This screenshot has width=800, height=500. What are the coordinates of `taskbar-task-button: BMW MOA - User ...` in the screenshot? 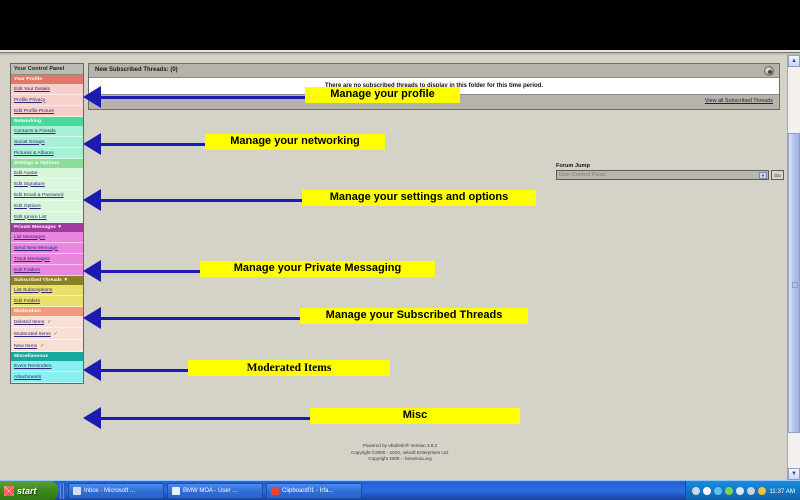 It's located at (215, 490).